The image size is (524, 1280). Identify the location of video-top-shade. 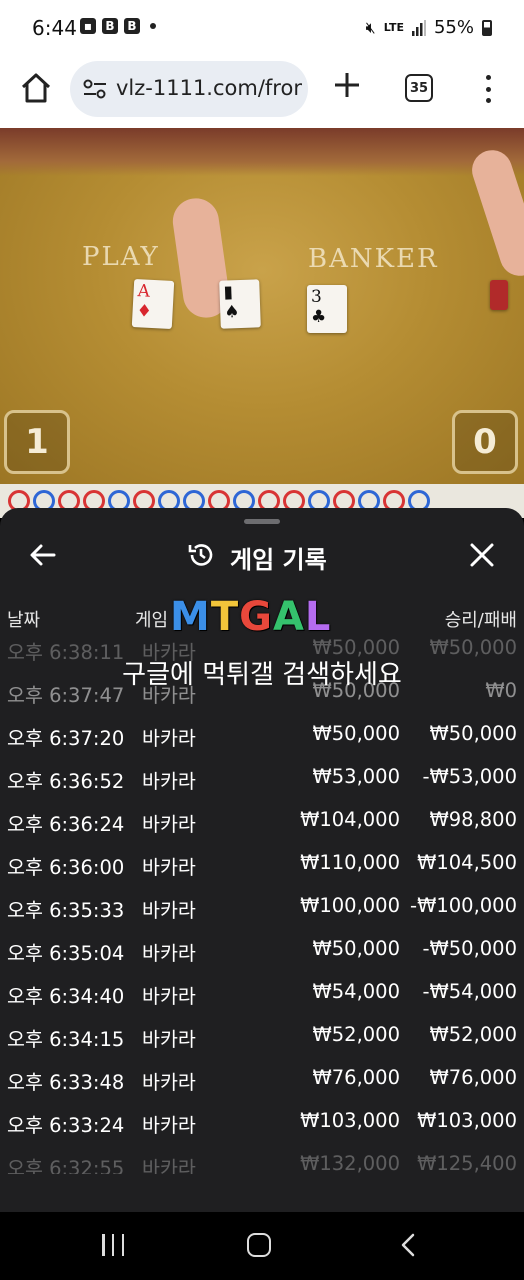
(262, 152).